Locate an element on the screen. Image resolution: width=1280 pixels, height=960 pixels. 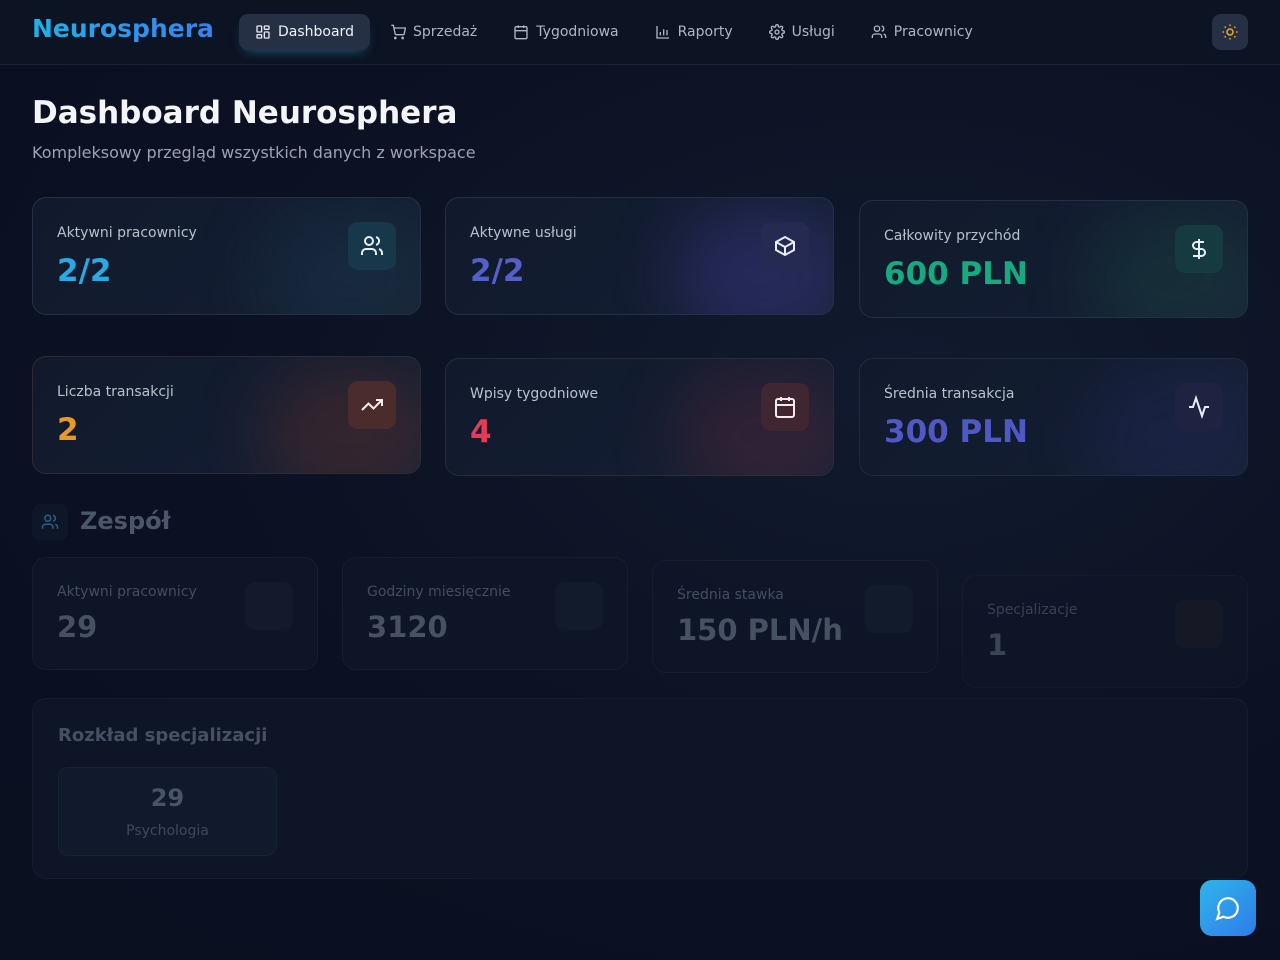
stat-card-total-revenue: Całkowity przychód 600 PLN is located at coordinates (1053, 259).